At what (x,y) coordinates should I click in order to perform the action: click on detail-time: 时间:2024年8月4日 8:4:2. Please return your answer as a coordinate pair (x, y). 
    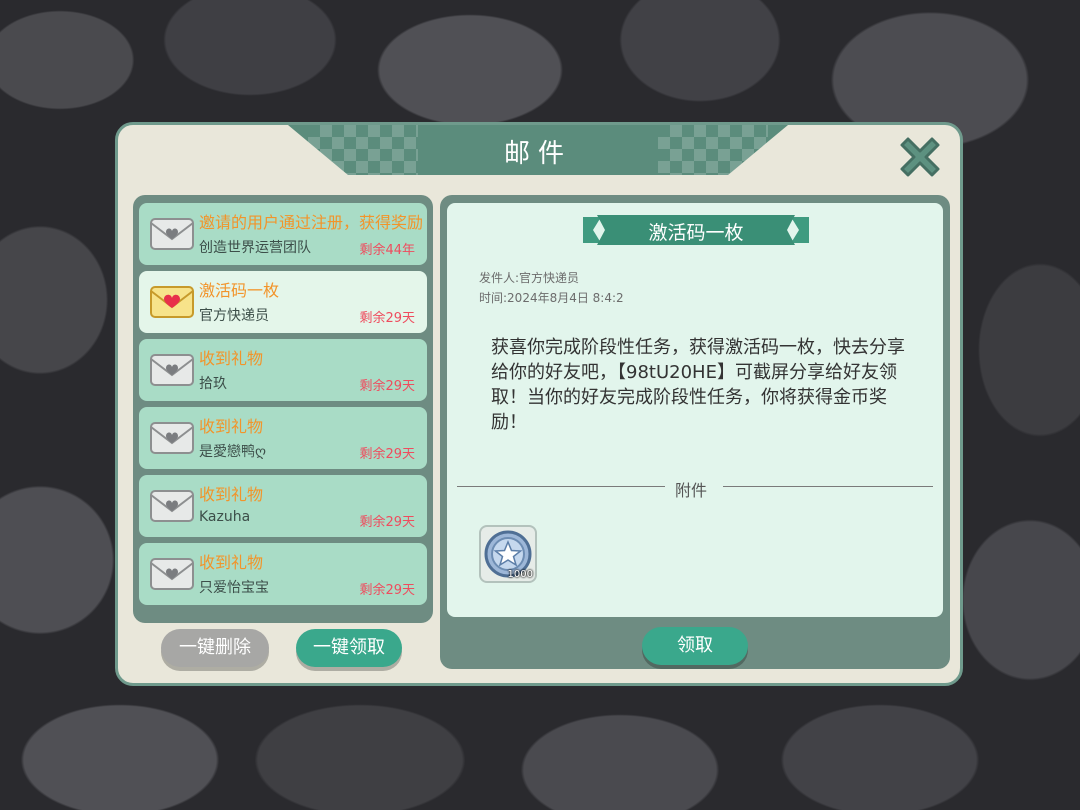
    Looking at the image, I should click on (551, 298).